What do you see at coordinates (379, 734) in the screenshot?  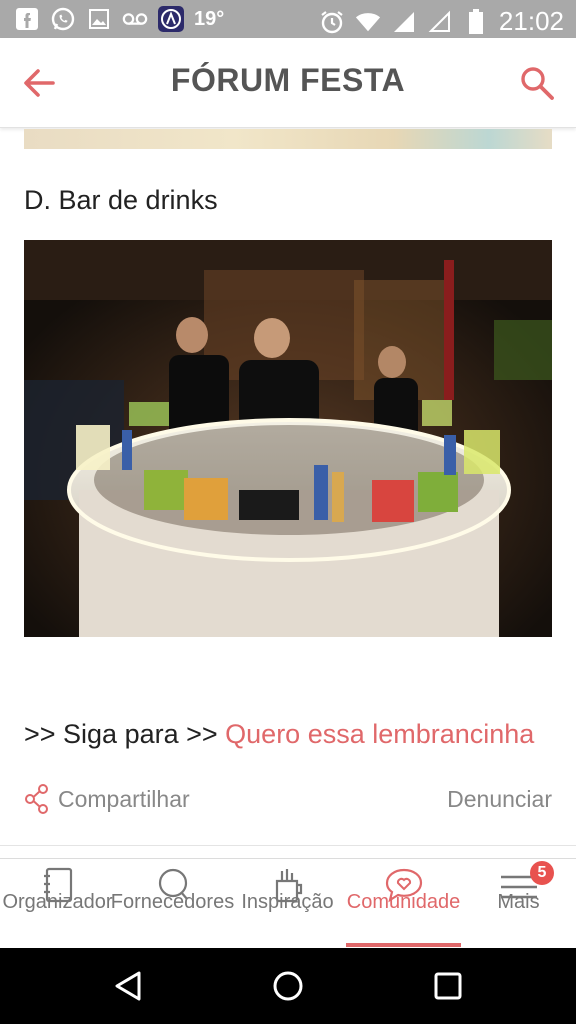 I see `next-post-link: Quero essa lembrancinha` at bounding box center [379, 734].